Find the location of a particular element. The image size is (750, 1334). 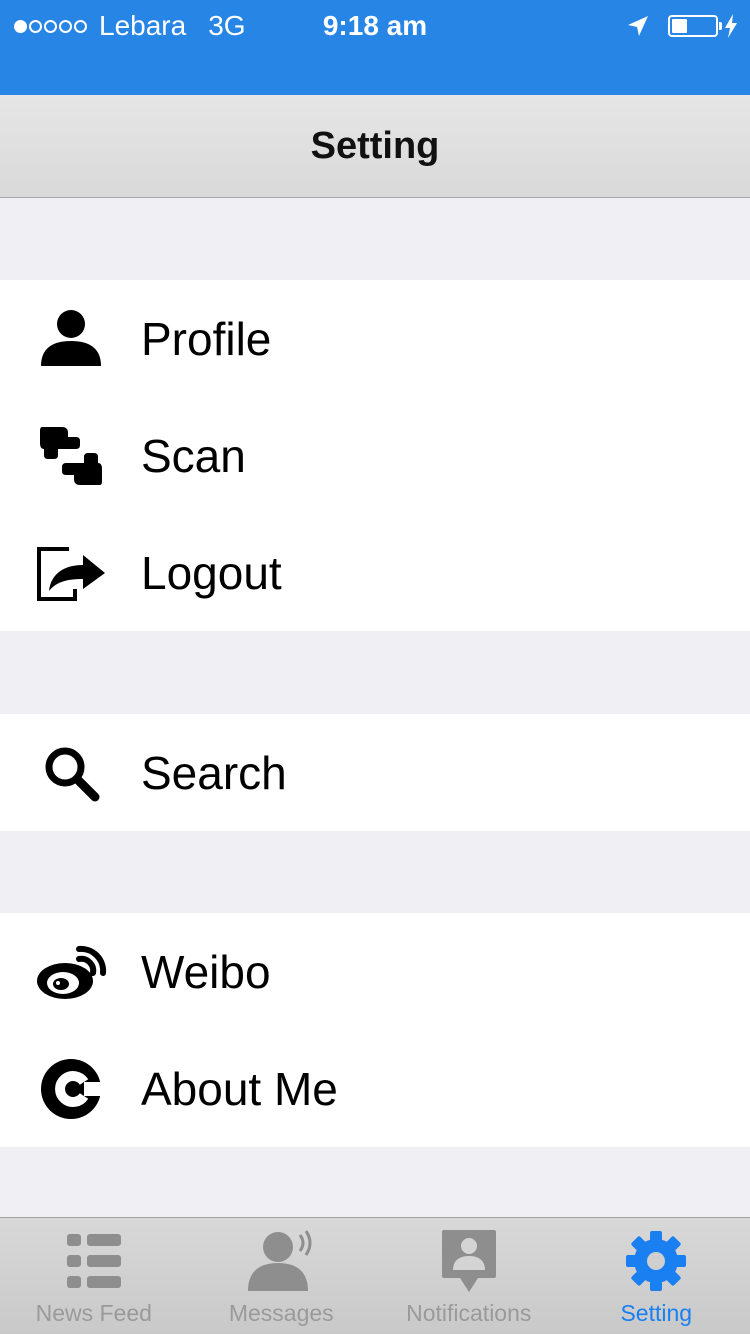

scan-icon is located at coordinates (71, 456).